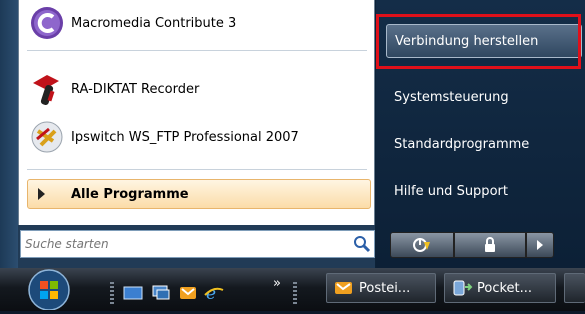 This screenshot has height=314, width=585. What do you see at coordinates (343, 288) in the screenshot?
I see `outlook-folder-icon` at bounding box center [343, 288].